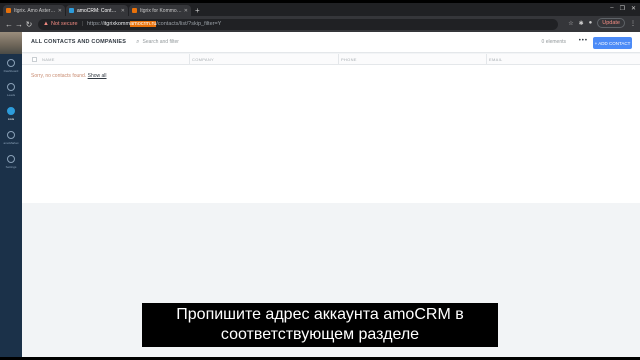 The image size is (640, 360). What do you see at coordinates (11, 143) in the screenshot?
I see `sidebar-item-label: amoMarket` at bounding box center [11, 143].